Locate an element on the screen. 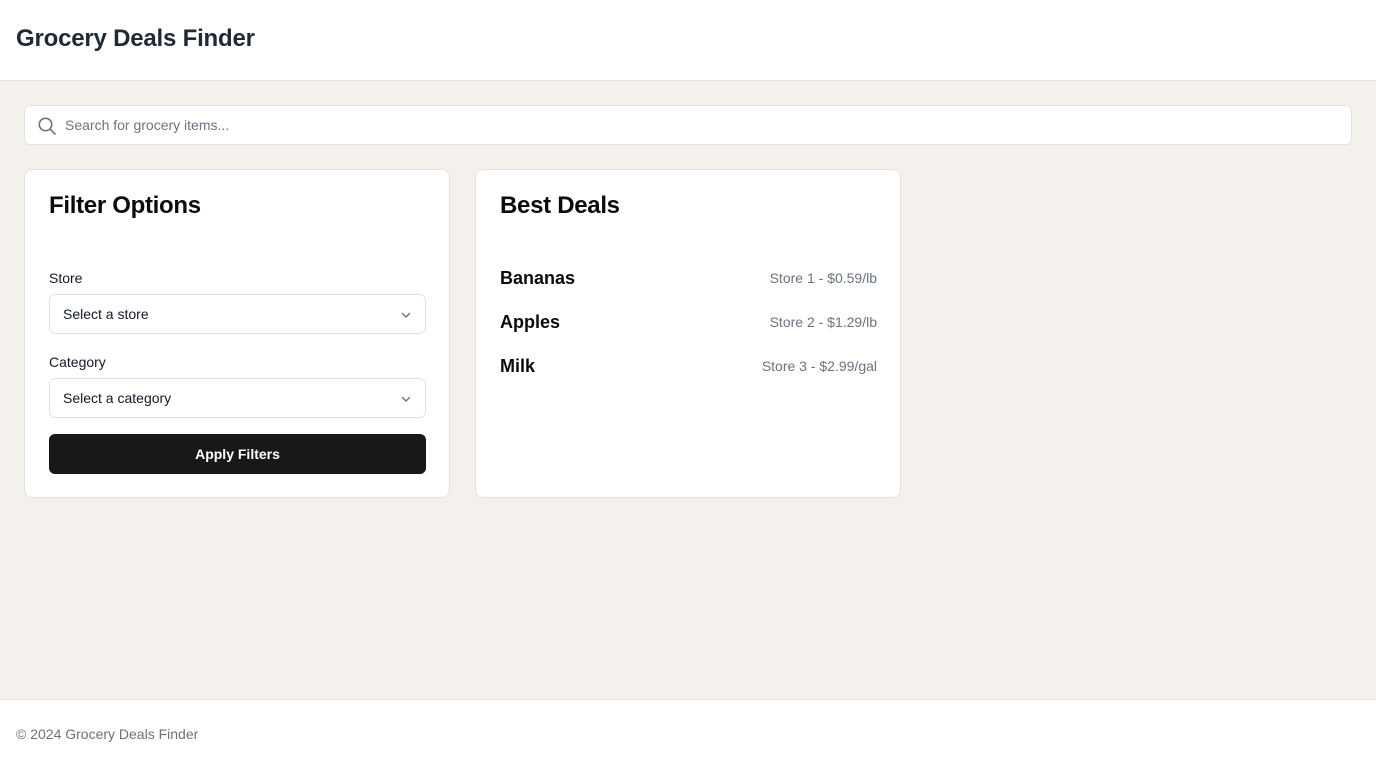 Image resolution: width=1376 pixels, height=768 pixels. filter-options-title: Filter Options is located at coordinates (125, 205).